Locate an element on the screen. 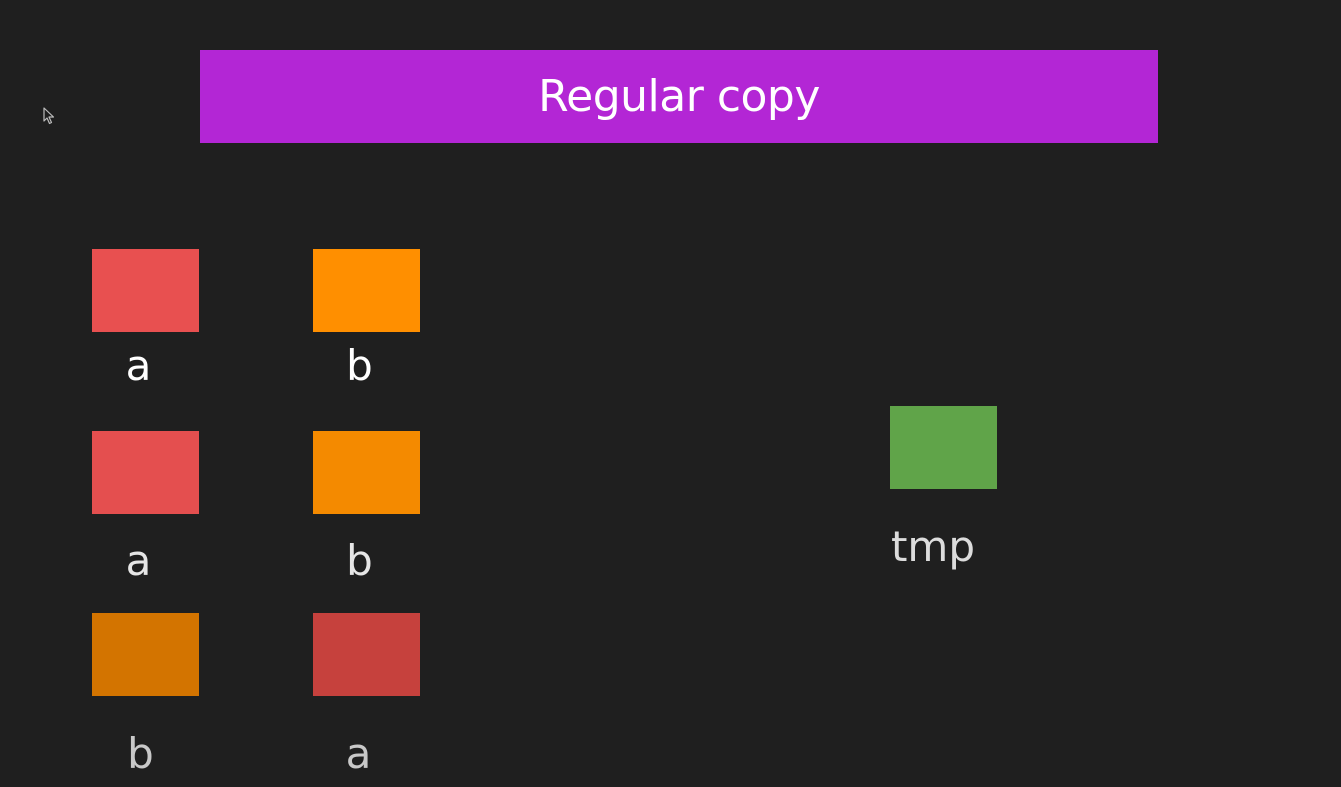 The width and height of the screenshot is (1341, 787). row1-right-box is located at coordinates (366, 290).